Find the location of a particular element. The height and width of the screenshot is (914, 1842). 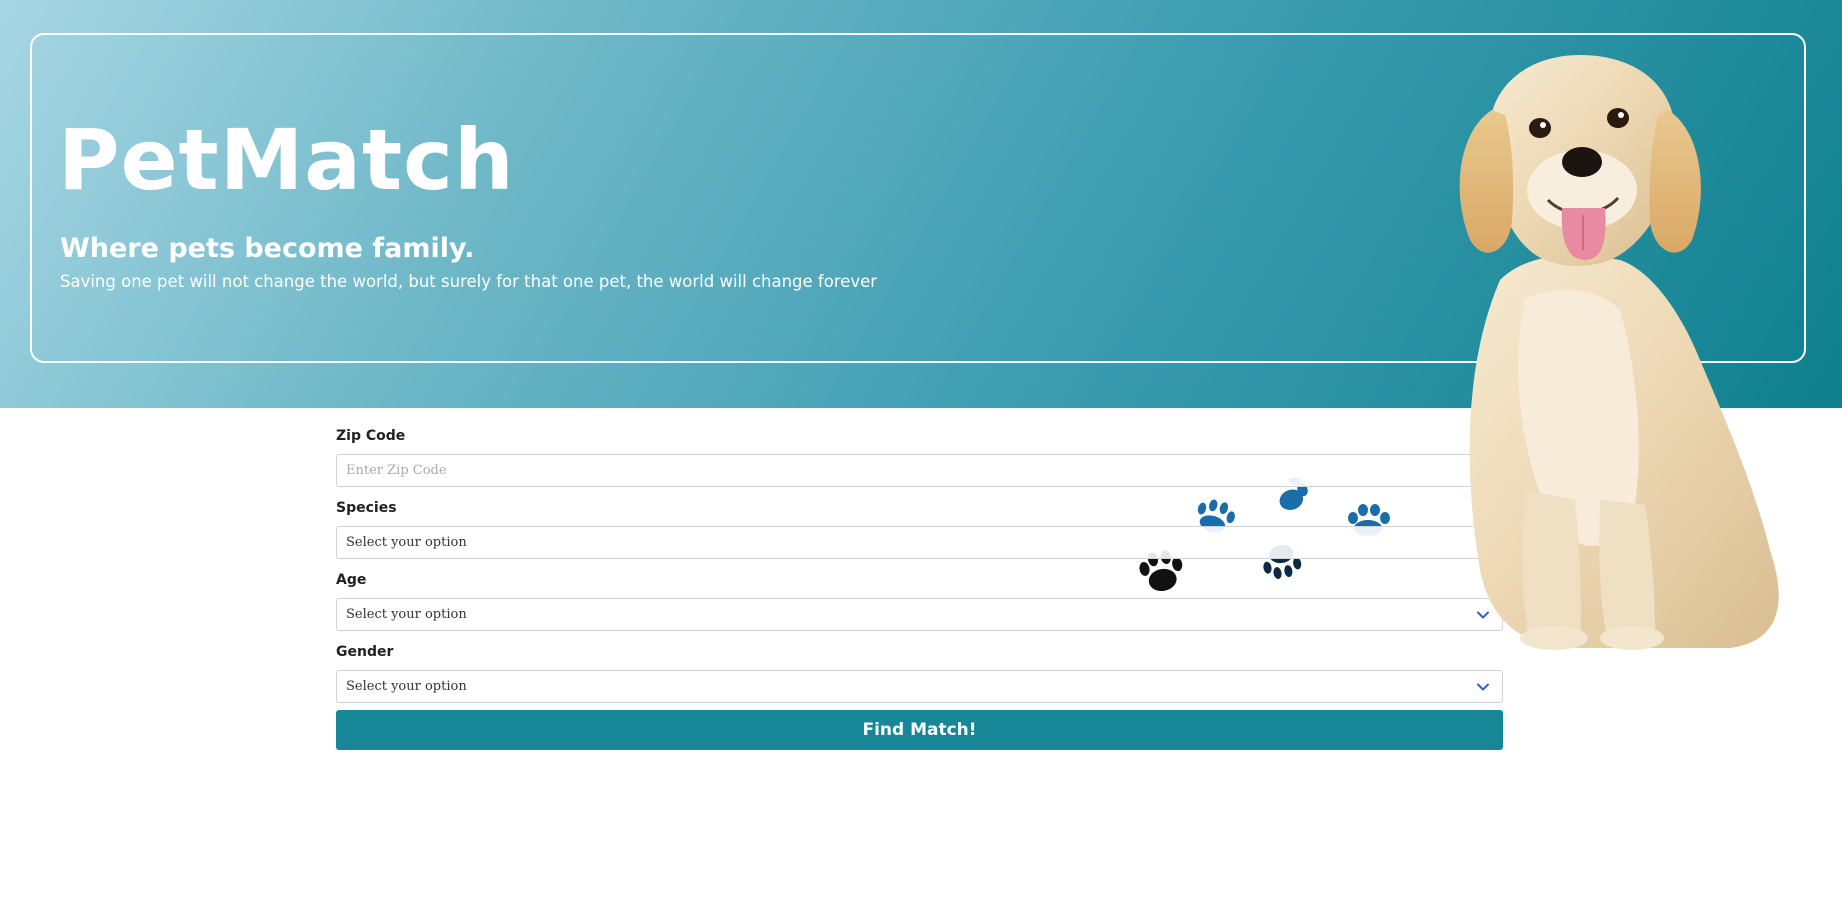

age-label: Age is located at coordinates (351, 580).